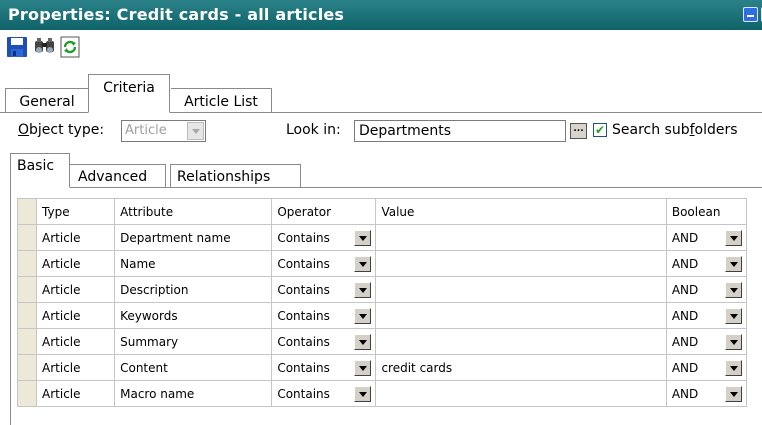  What do you see at coordinates (235, 176) in the screenshot?
I see `tab-relationships: Relationships` at bounding box center [235, 176].